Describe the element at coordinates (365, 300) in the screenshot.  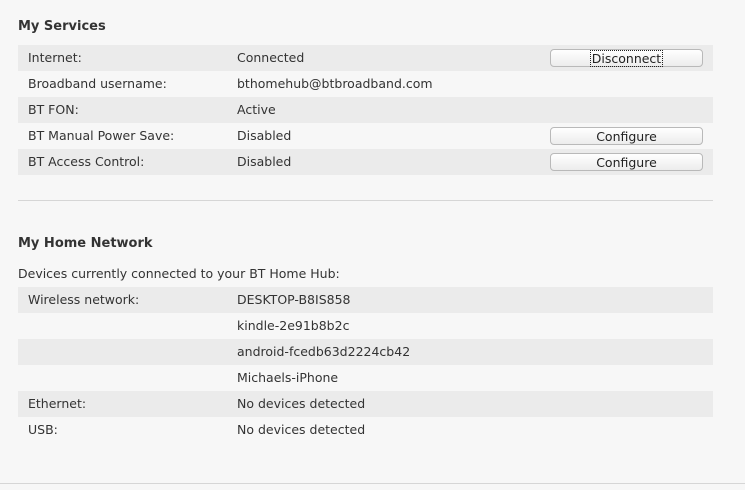
I see `network-row-wireless: Wireless network: DESKTOP-B8IS858` at that location.